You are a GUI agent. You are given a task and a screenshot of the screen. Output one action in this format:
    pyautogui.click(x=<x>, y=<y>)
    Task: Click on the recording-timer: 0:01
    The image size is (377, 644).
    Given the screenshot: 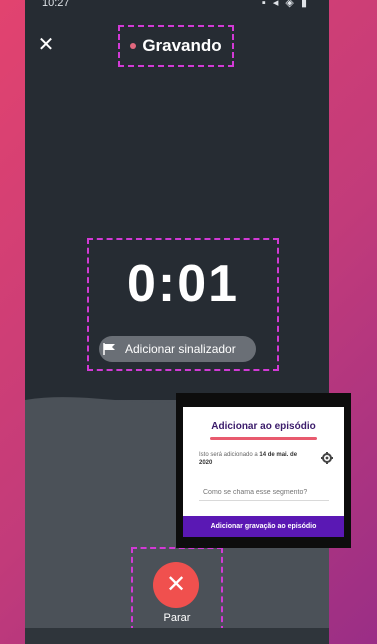 What is the action you would take?
    pyautogui.click(x=183, y=284)
    